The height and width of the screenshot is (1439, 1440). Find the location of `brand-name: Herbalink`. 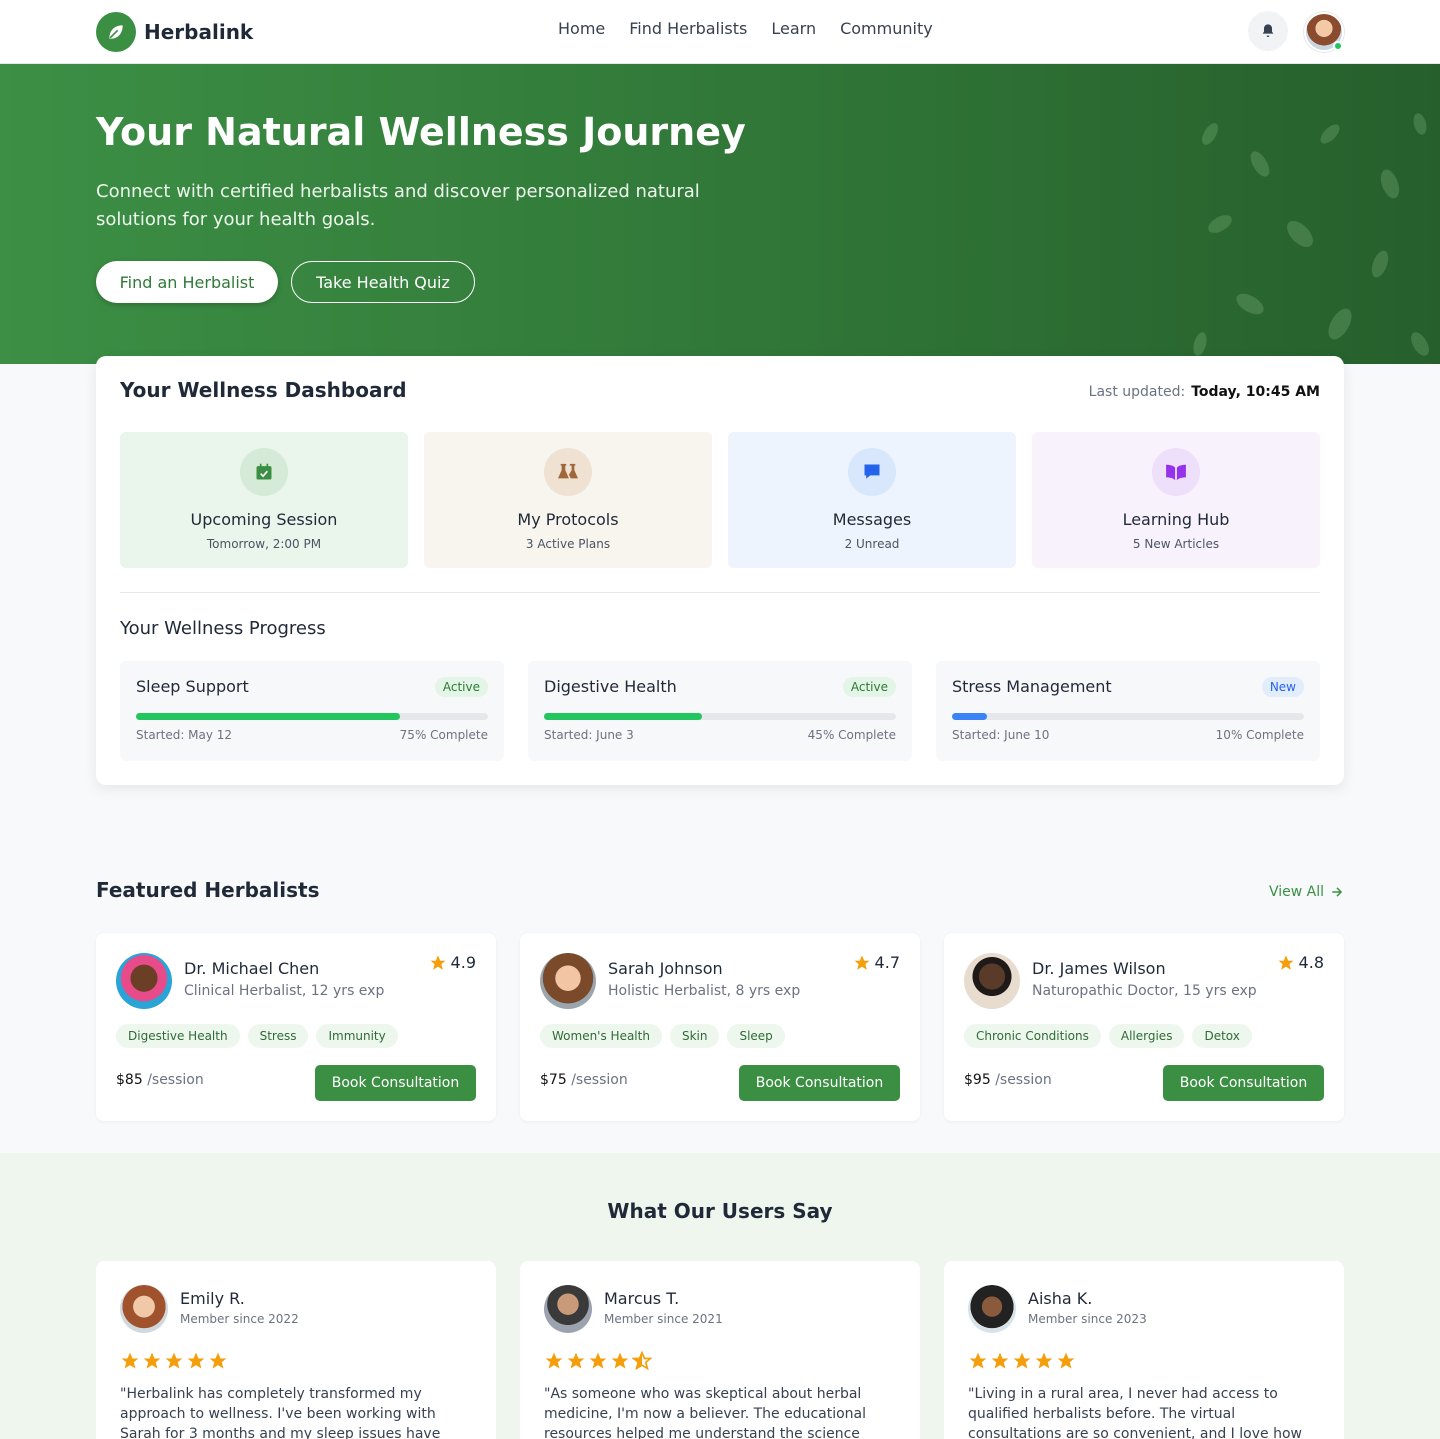

brand-name: Herbalink is located at coordinates (199, 32).